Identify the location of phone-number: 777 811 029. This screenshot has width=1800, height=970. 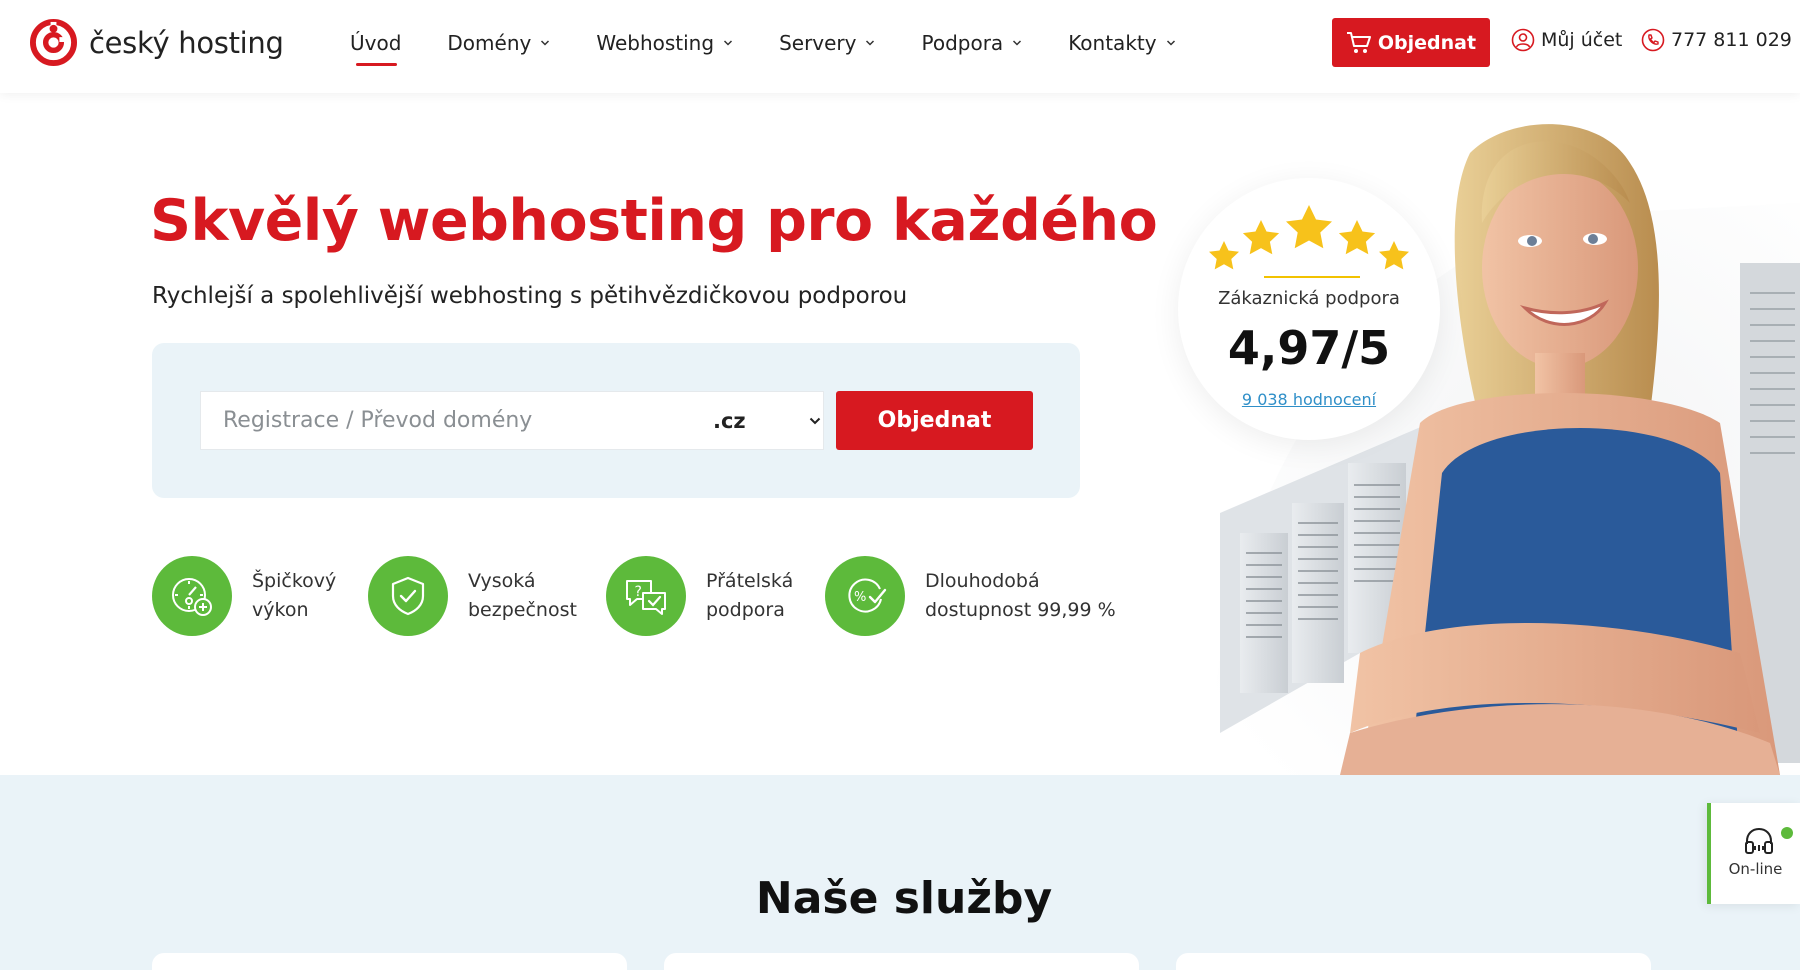
(1731, 40).